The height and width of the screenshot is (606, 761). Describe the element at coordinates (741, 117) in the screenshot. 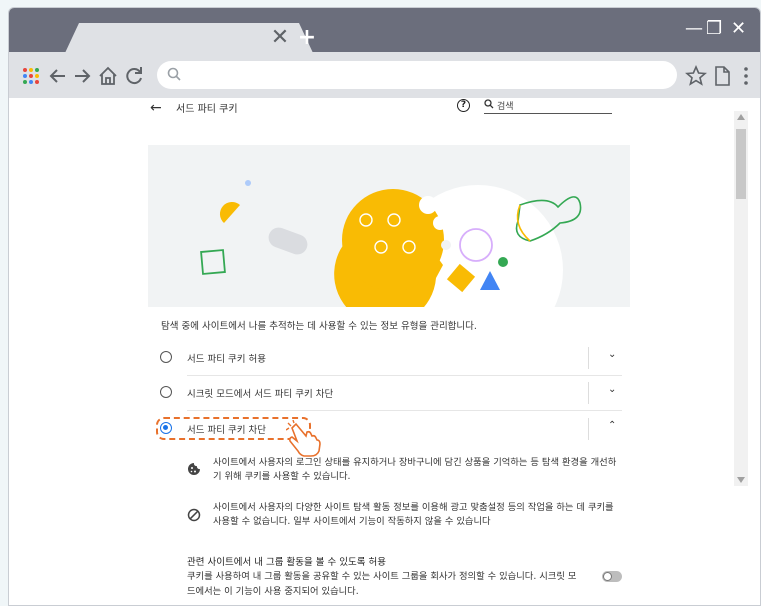

I see `scroll-up-icon` at that location.